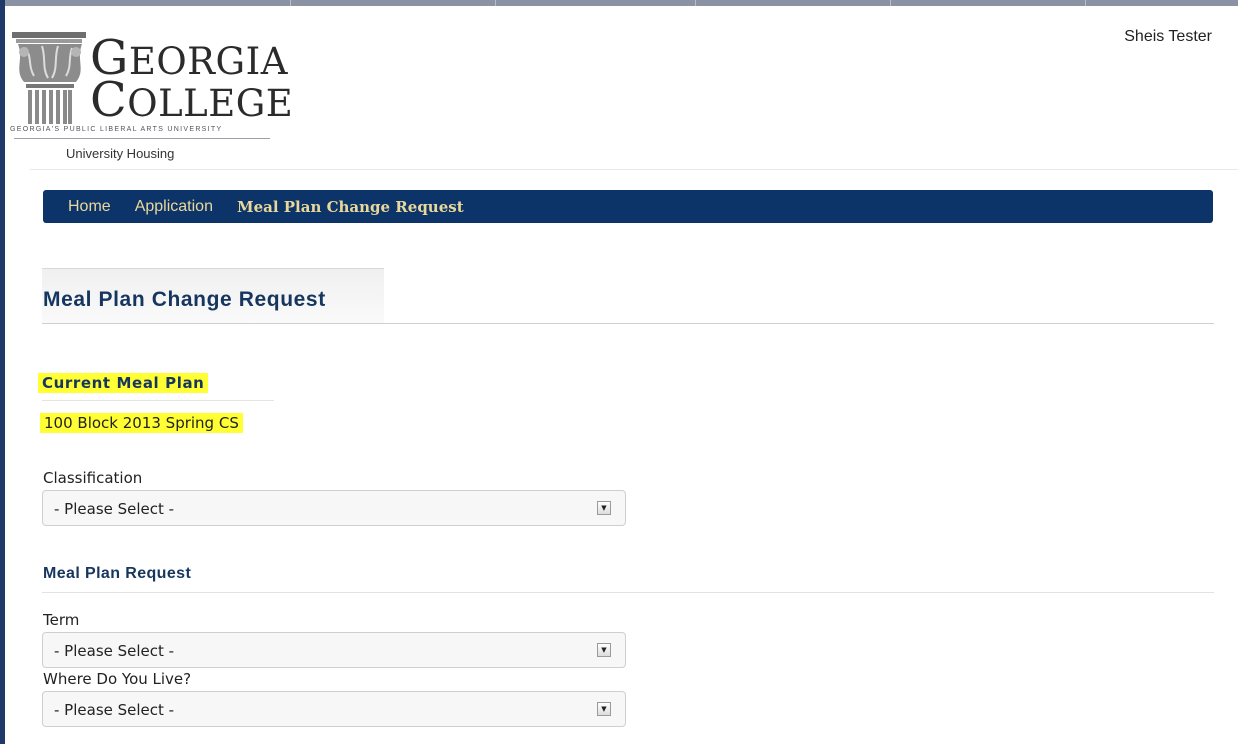 The width and height of the screenshot is (1238, 744). What do you see at coordinates (117, 679) in the screenshot?
I see `residence-label: Where Do You Live?` at bounding box center [117, 679].